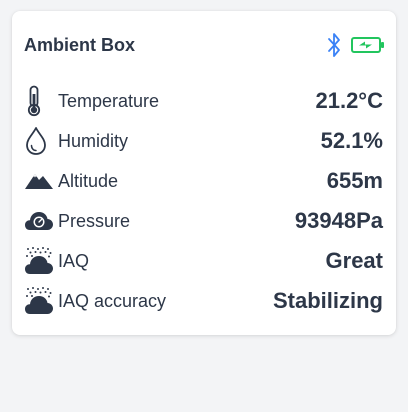  Describe the element at coordinates (94, 220) in the screenshot. I see `reading-label: Pressure` at that location.